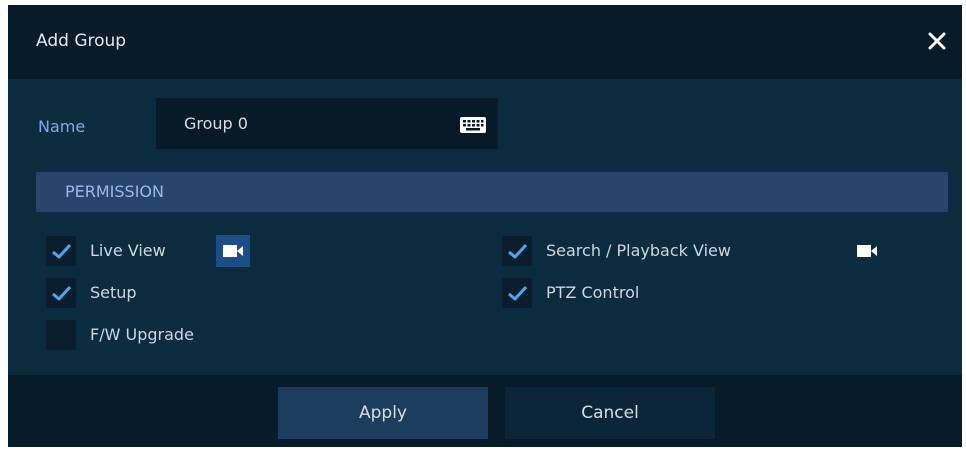 This screenshot has width=966, height=450. I want to click on permission-search-playback-view: Search / Playback View, so click(647, 251).